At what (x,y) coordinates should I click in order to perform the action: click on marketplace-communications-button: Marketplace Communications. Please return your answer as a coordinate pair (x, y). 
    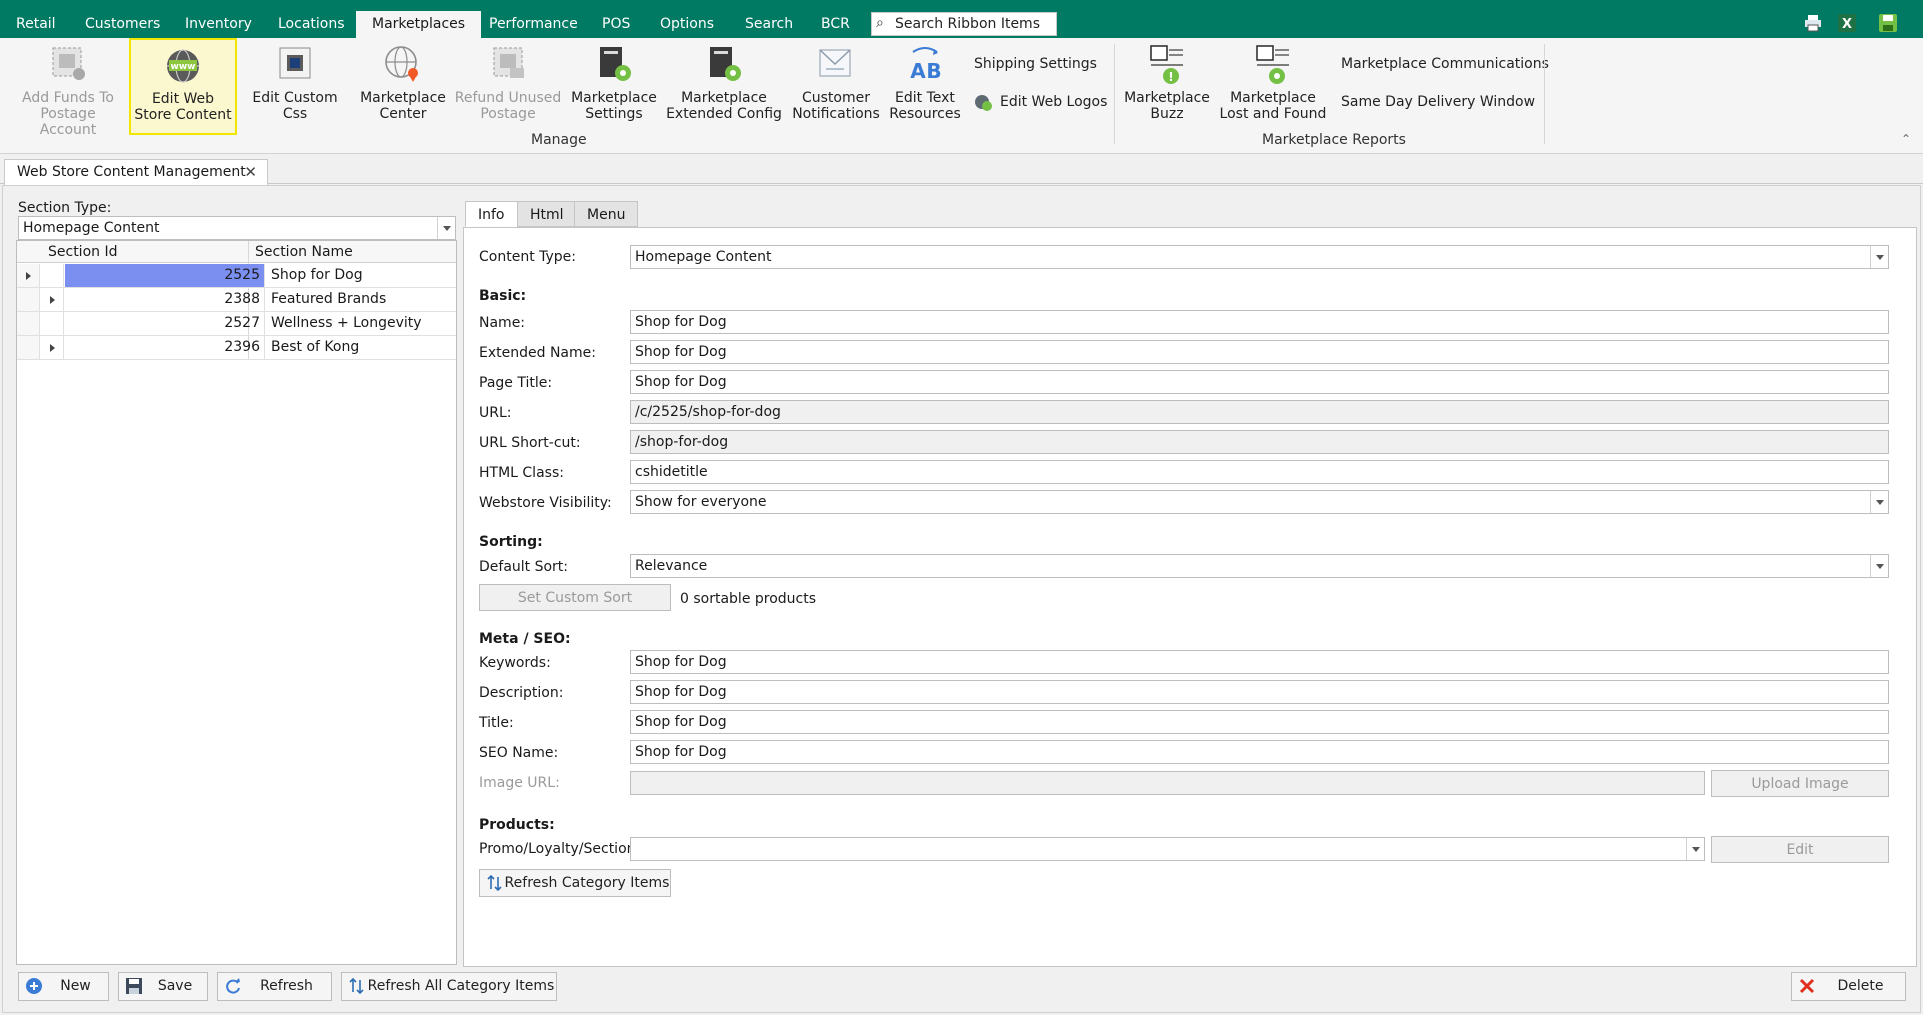
    Looking at the image, I should click on (1445, 64).